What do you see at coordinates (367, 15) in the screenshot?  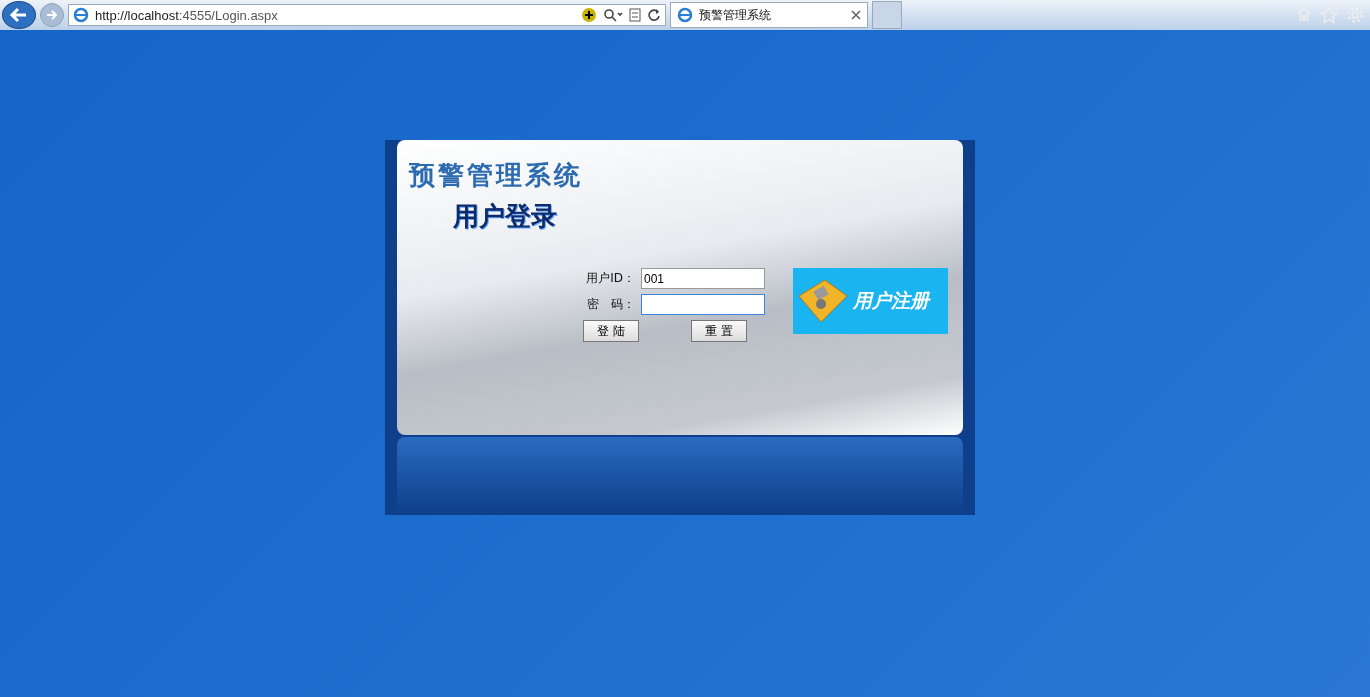 I see `address-bar: http://localhost:4555/Login.aspx` at bounding box center [367, 15].